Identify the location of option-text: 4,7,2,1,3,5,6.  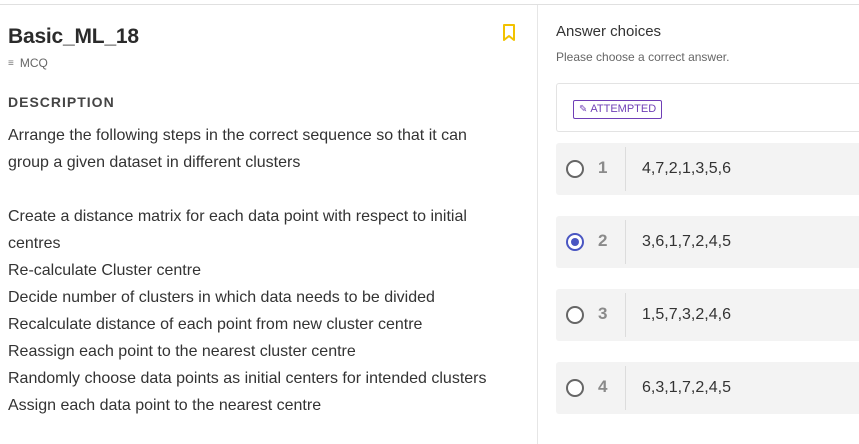
(686, 168).